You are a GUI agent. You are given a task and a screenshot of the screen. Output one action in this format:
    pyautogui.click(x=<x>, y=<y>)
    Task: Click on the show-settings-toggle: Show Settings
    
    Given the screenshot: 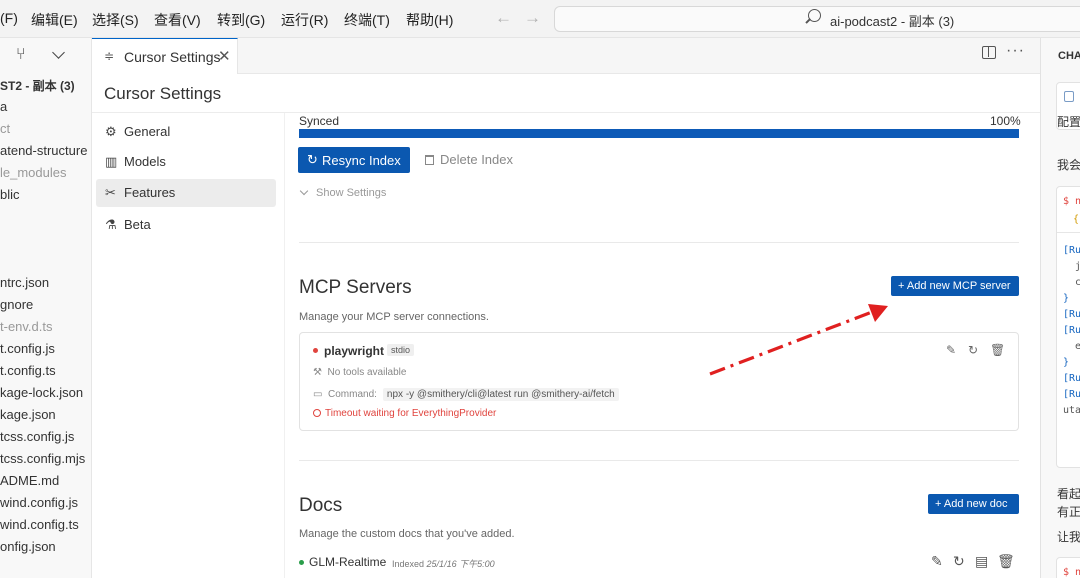 What is the action you would take?
    pyautogui.click(x=343, y=192)
    